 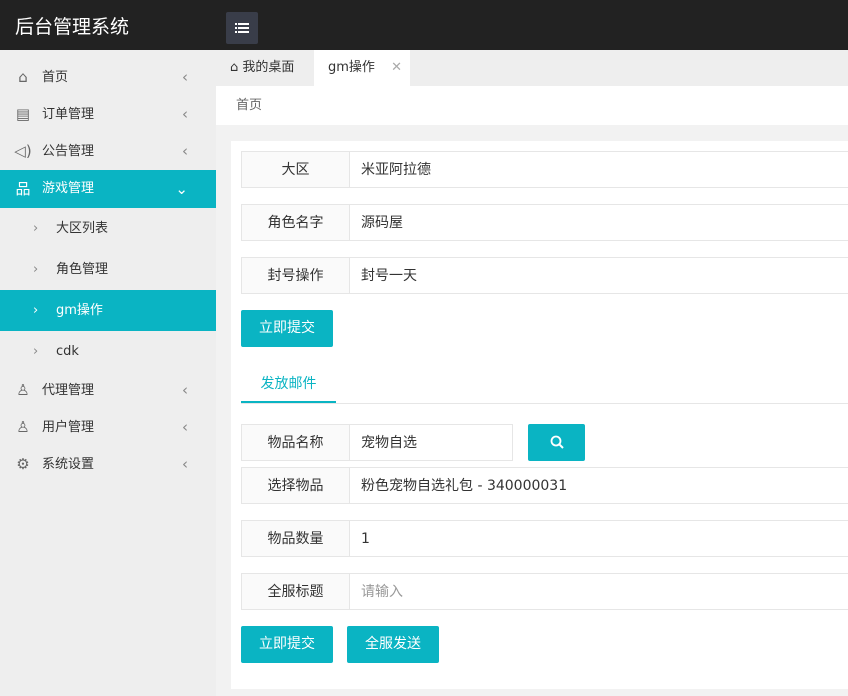 I want to click on sidebar-item-label: 系统设置, so click(x=68, y=464).